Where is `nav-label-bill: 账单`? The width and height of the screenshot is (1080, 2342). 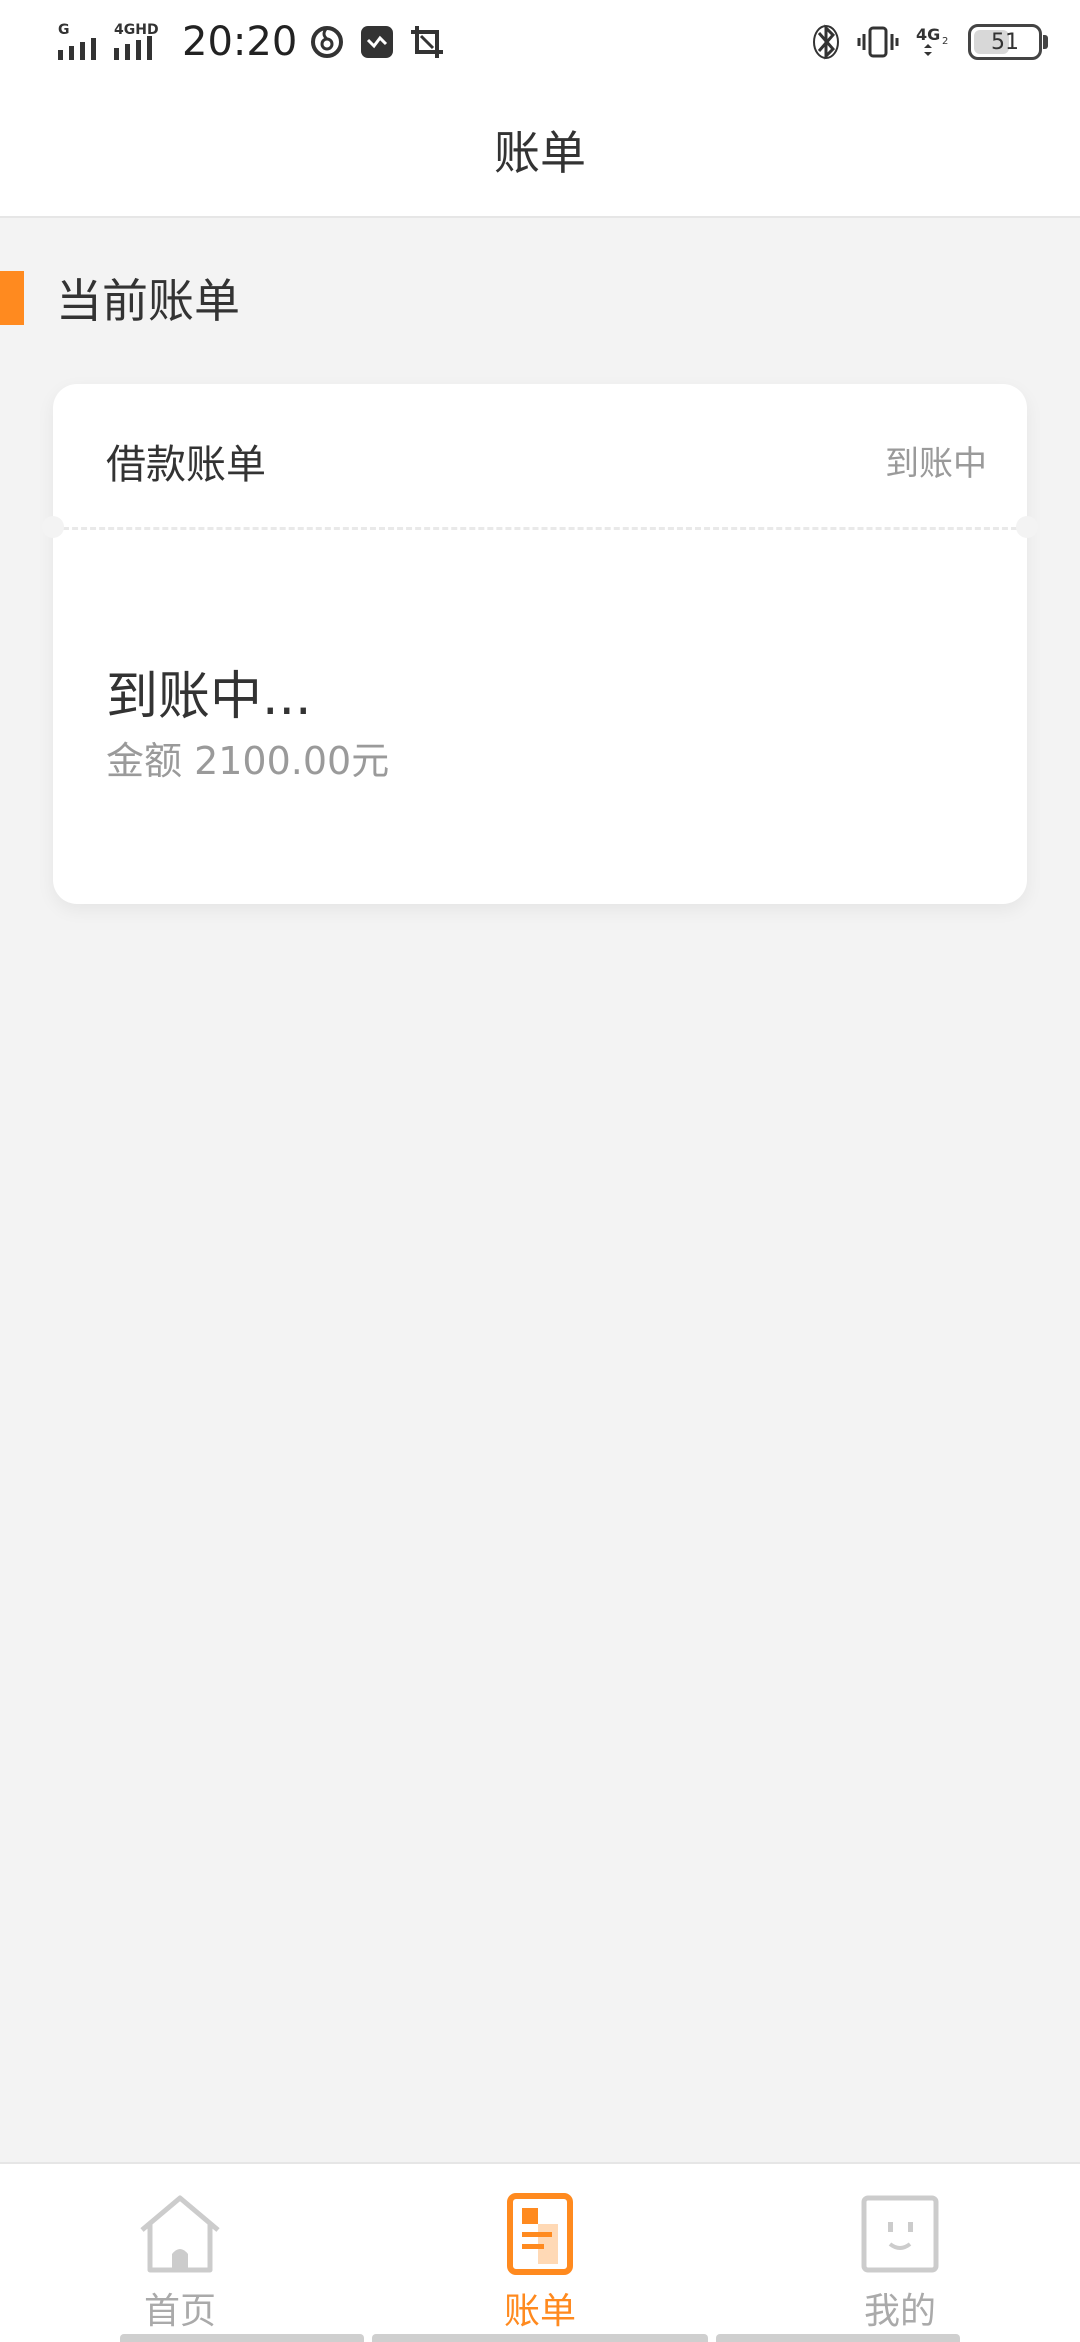 nav-label-bill: 账单 is located at coordinates (539, 2311).